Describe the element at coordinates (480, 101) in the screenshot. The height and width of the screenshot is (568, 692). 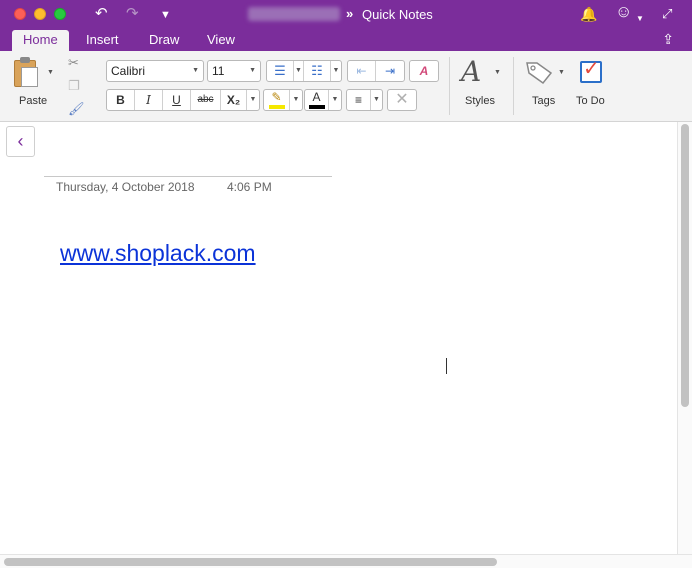
I see `styles-button-label: Styles` at that location.